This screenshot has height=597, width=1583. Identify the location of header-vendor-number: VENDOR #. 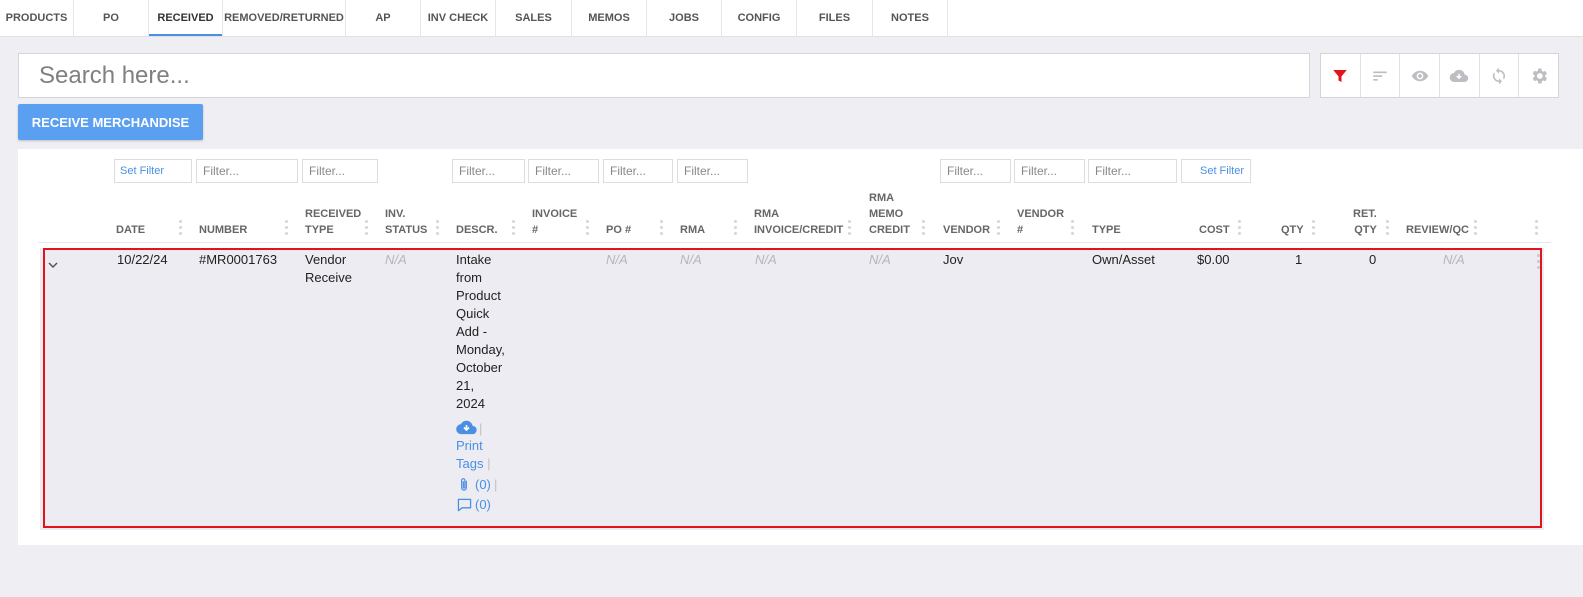
(1040, 222).